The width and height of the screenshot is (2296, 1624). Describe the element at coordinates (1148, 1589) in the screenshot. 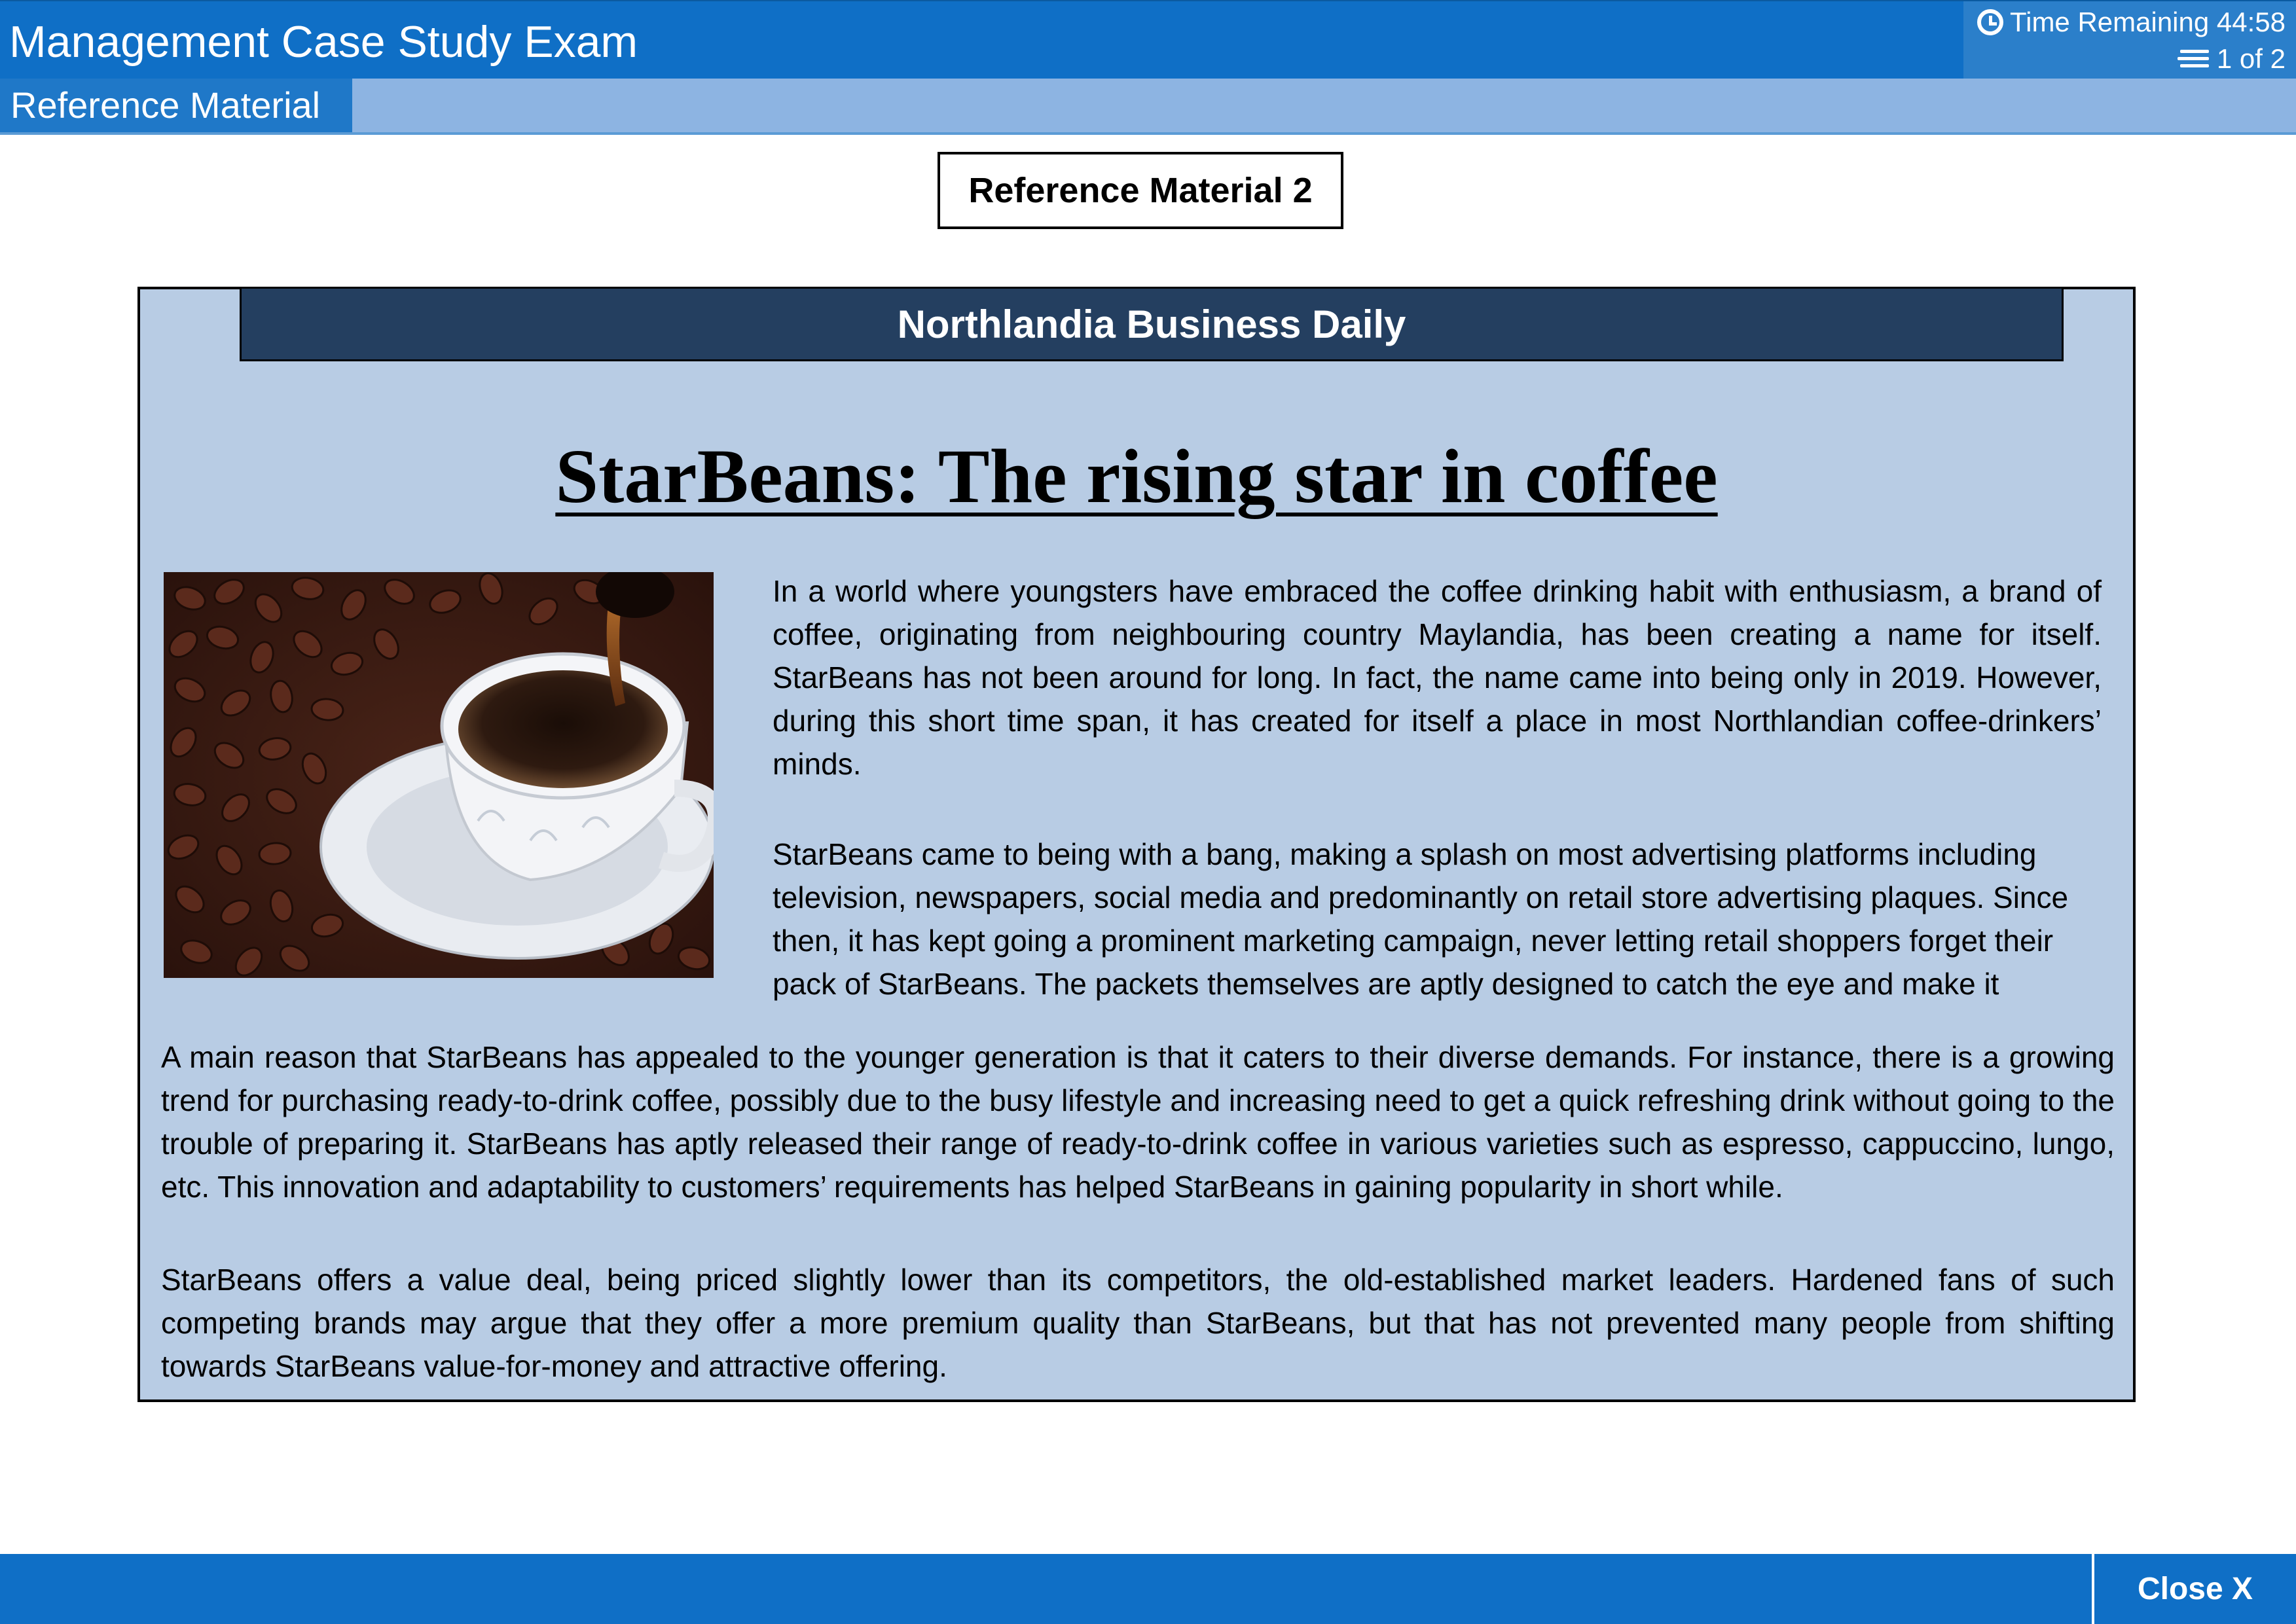

I see `bottom-bar: Close X` at that location.